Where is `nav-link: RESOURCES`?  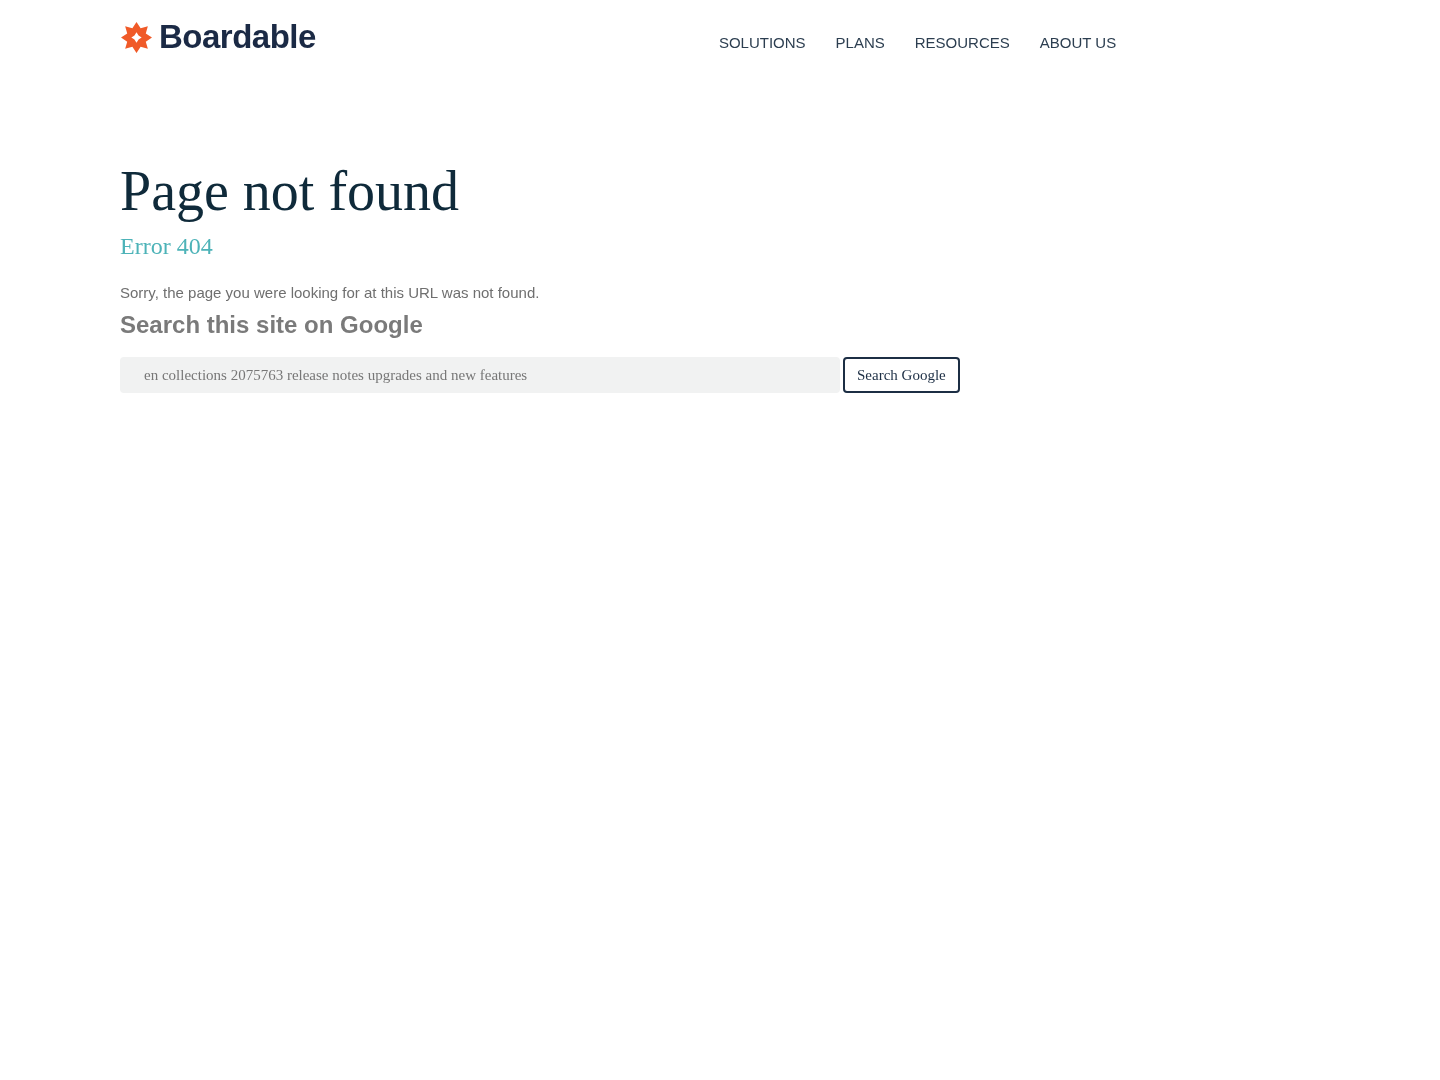
nav-link: RESOURCES is located at coordinates (962, 42).